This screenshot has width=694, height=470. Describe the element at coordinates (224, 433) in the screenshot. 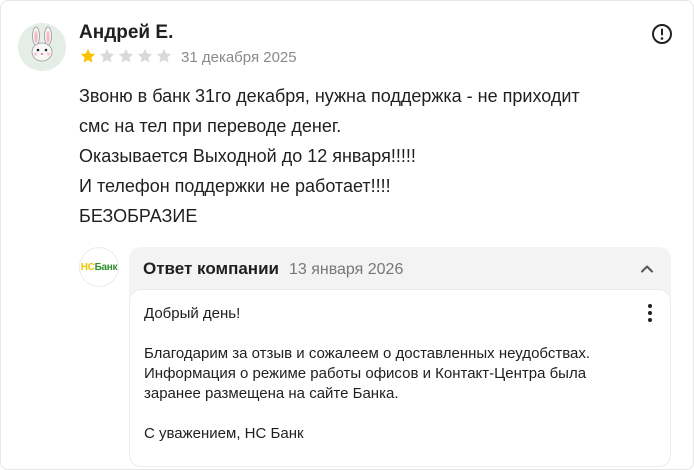

I see `reply-signature: С уважением, НС Банк` at that location.